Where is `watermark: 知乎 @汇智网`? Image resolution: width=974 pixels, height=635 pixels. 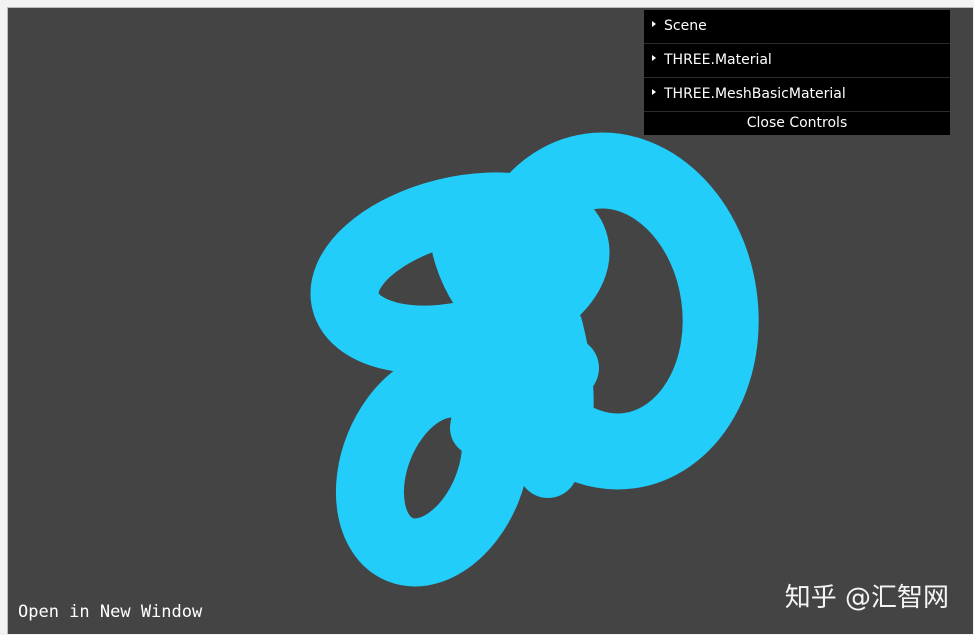
watermark: 知乎 @汇智网 is located at coordinates (866, 598).